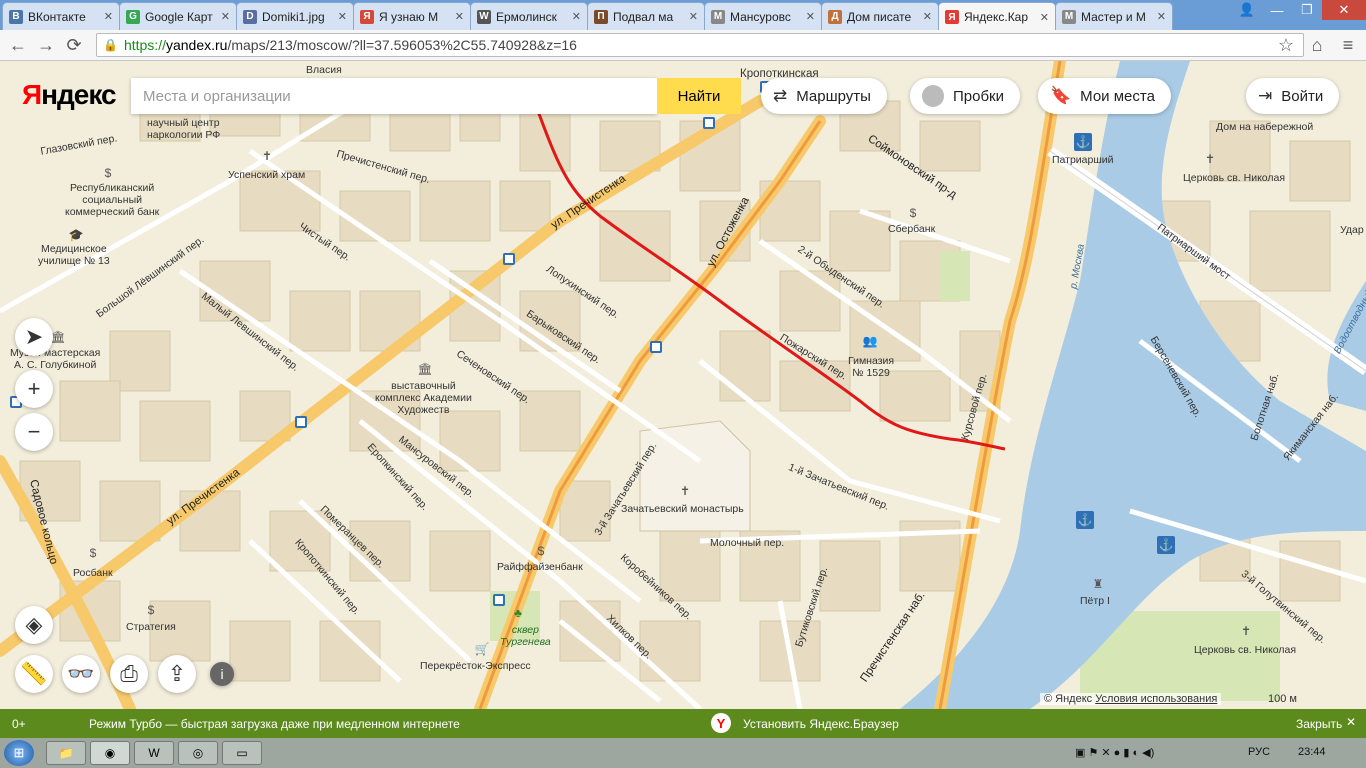 This screenshot has height=768, width=1366. What do you see at coordinates (198, 753) in the screenshot?
I see `app-icon: ◎` at bounding box center [198, 753].